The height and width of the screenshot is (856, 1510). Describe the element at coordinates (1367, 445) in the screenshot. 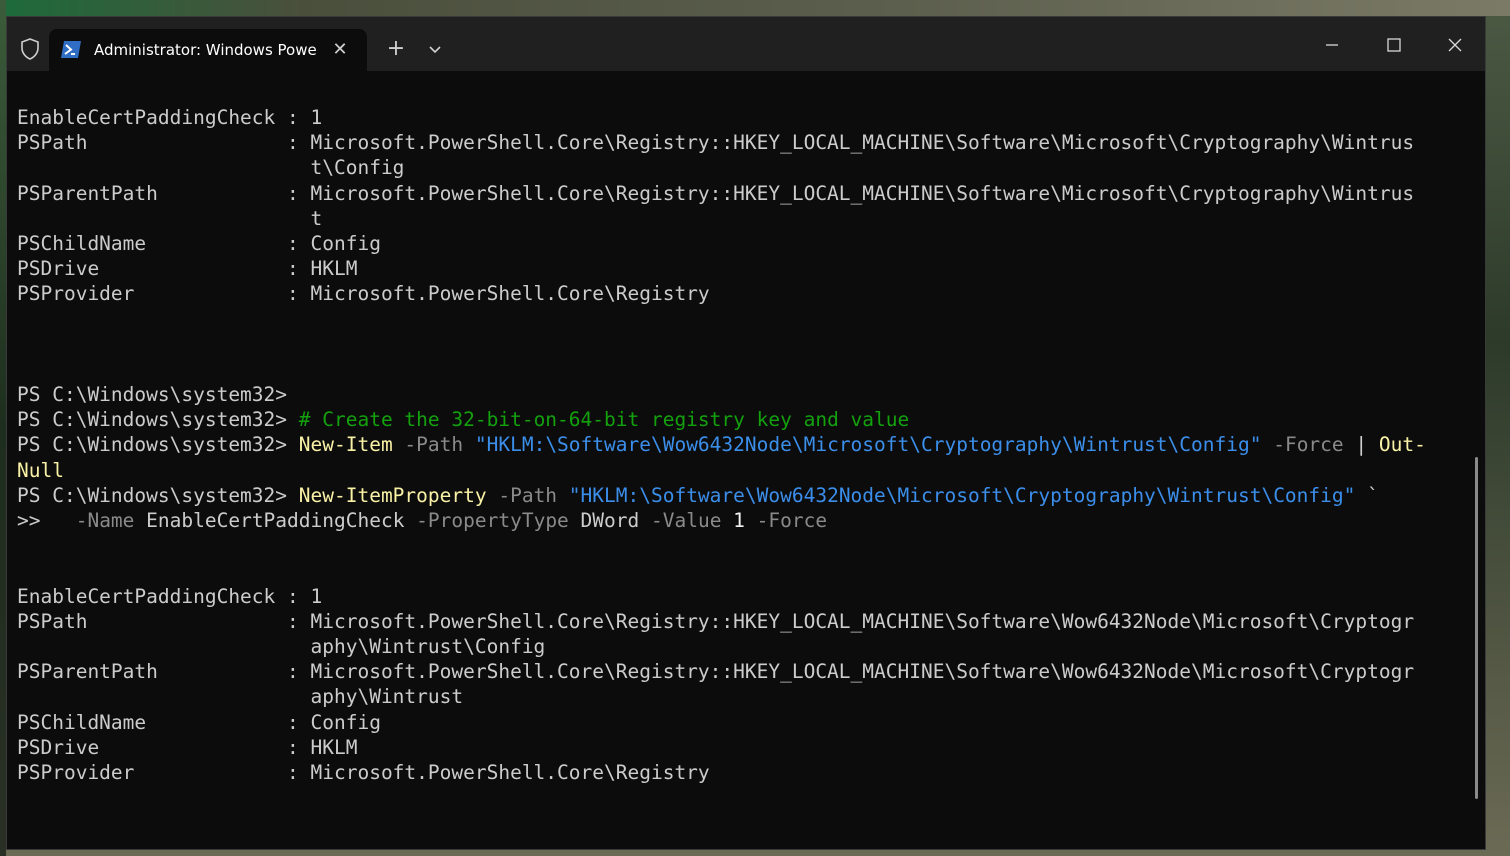

I see `terminal-text-op: |` at that location.